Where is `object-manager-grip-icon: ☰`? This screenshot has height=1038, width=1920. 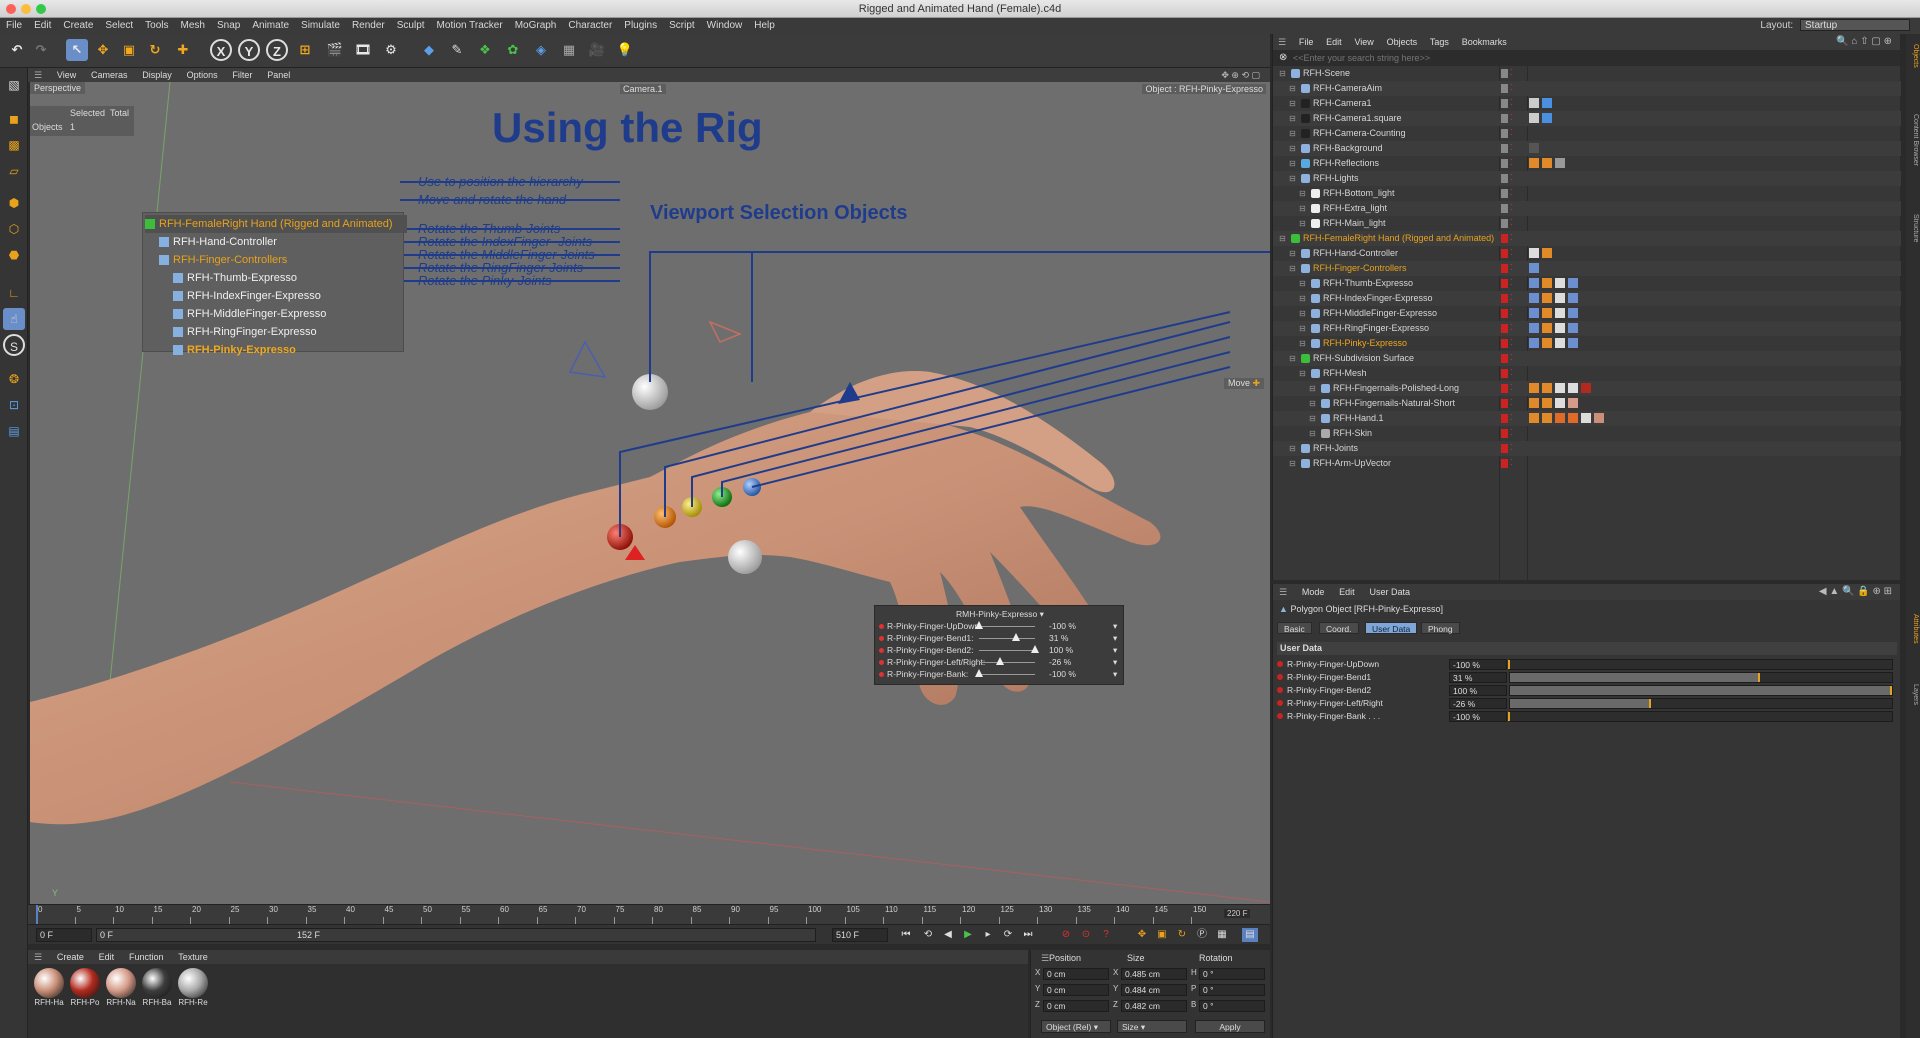
object-manager-grip-icon: ☰ is located at coordinates (1282, 42).